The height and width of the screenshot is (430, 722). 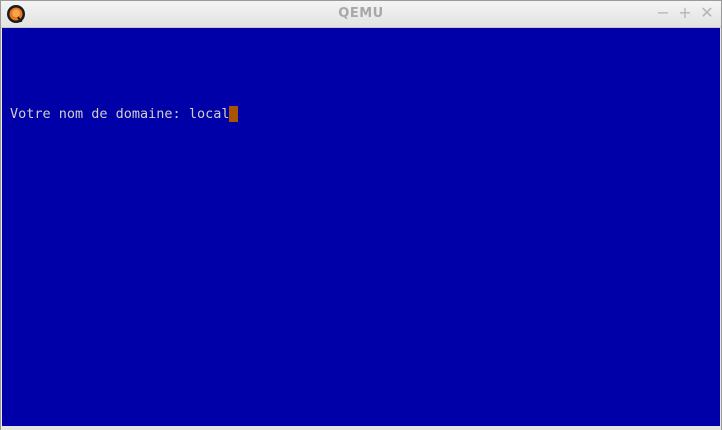 I want to click on console-prompt: Votre nom de domaine:, so click(x=99, y=114).